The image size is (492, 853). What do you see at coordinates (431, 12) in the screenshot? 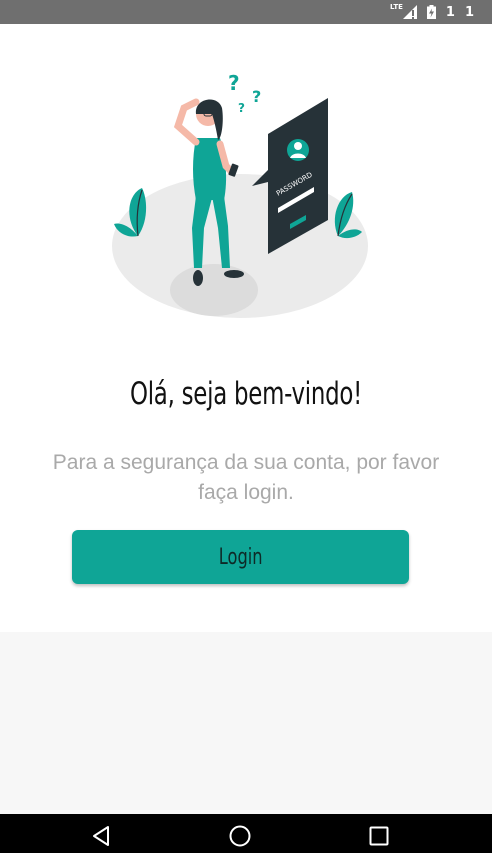
I see `battery-charging-icon` at bounding box center [431, 12].